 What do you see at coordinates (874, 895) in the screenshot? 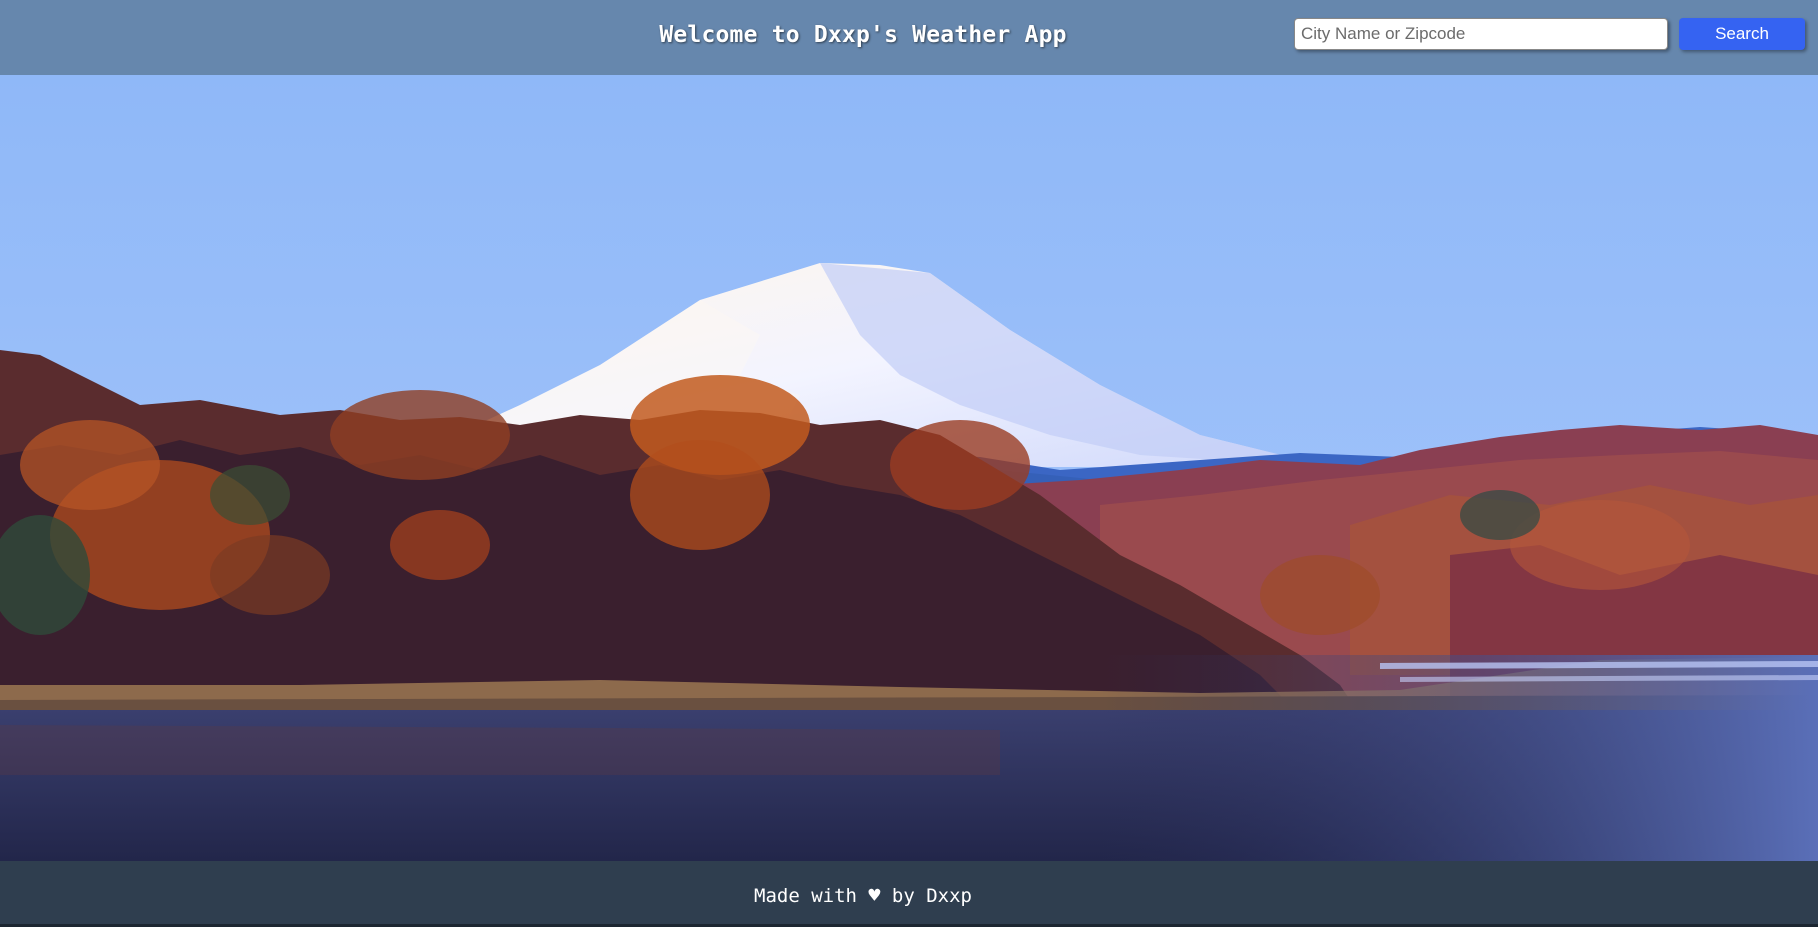
I see `heart-icon: ♥` at bounding box center [874, 895].